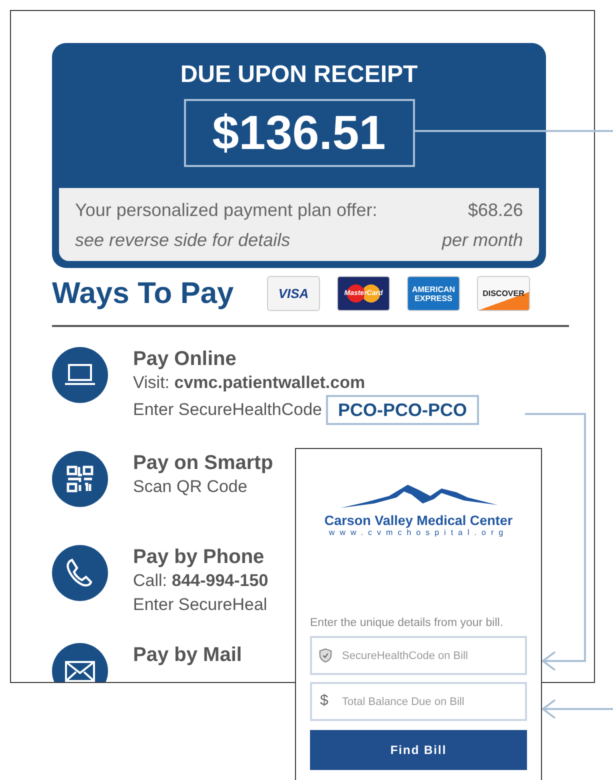 The image size is (613, 780). I want to click on method-title: Pay by Phone, so click(199, 557).